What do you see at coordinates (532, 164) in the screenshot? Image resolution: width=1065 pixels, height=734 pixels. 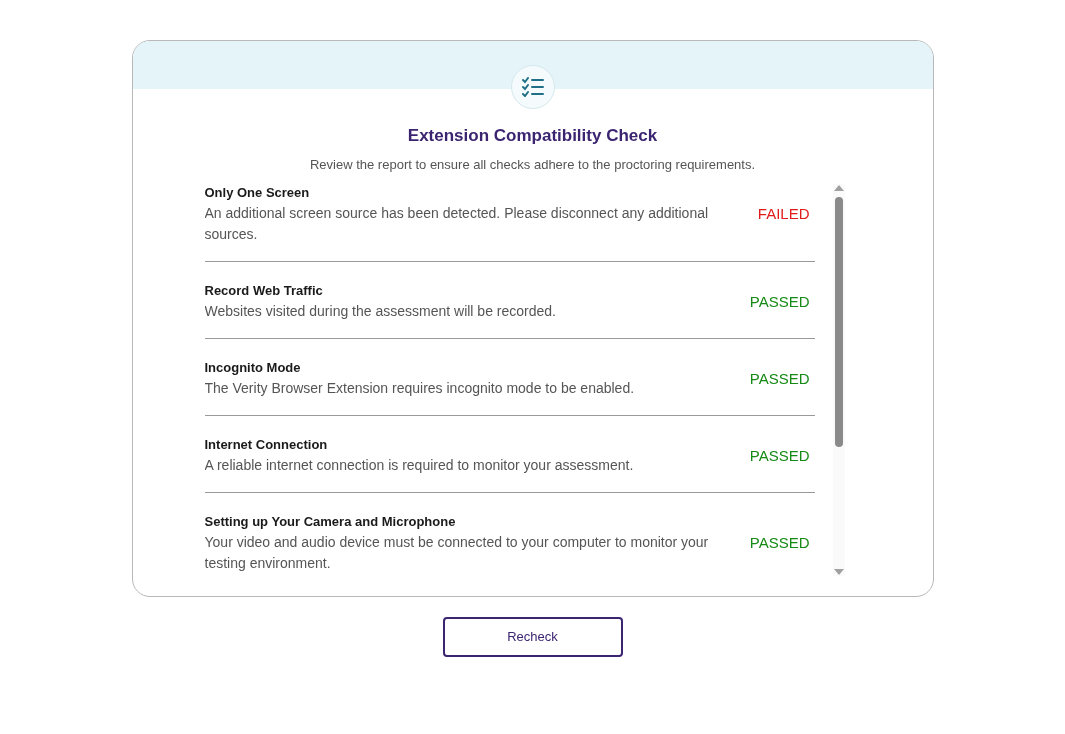 I see `dialog-subtitle: Review the report to ensure all checks adhere to the proctoring requirements.` at bounding box center [532, 164].